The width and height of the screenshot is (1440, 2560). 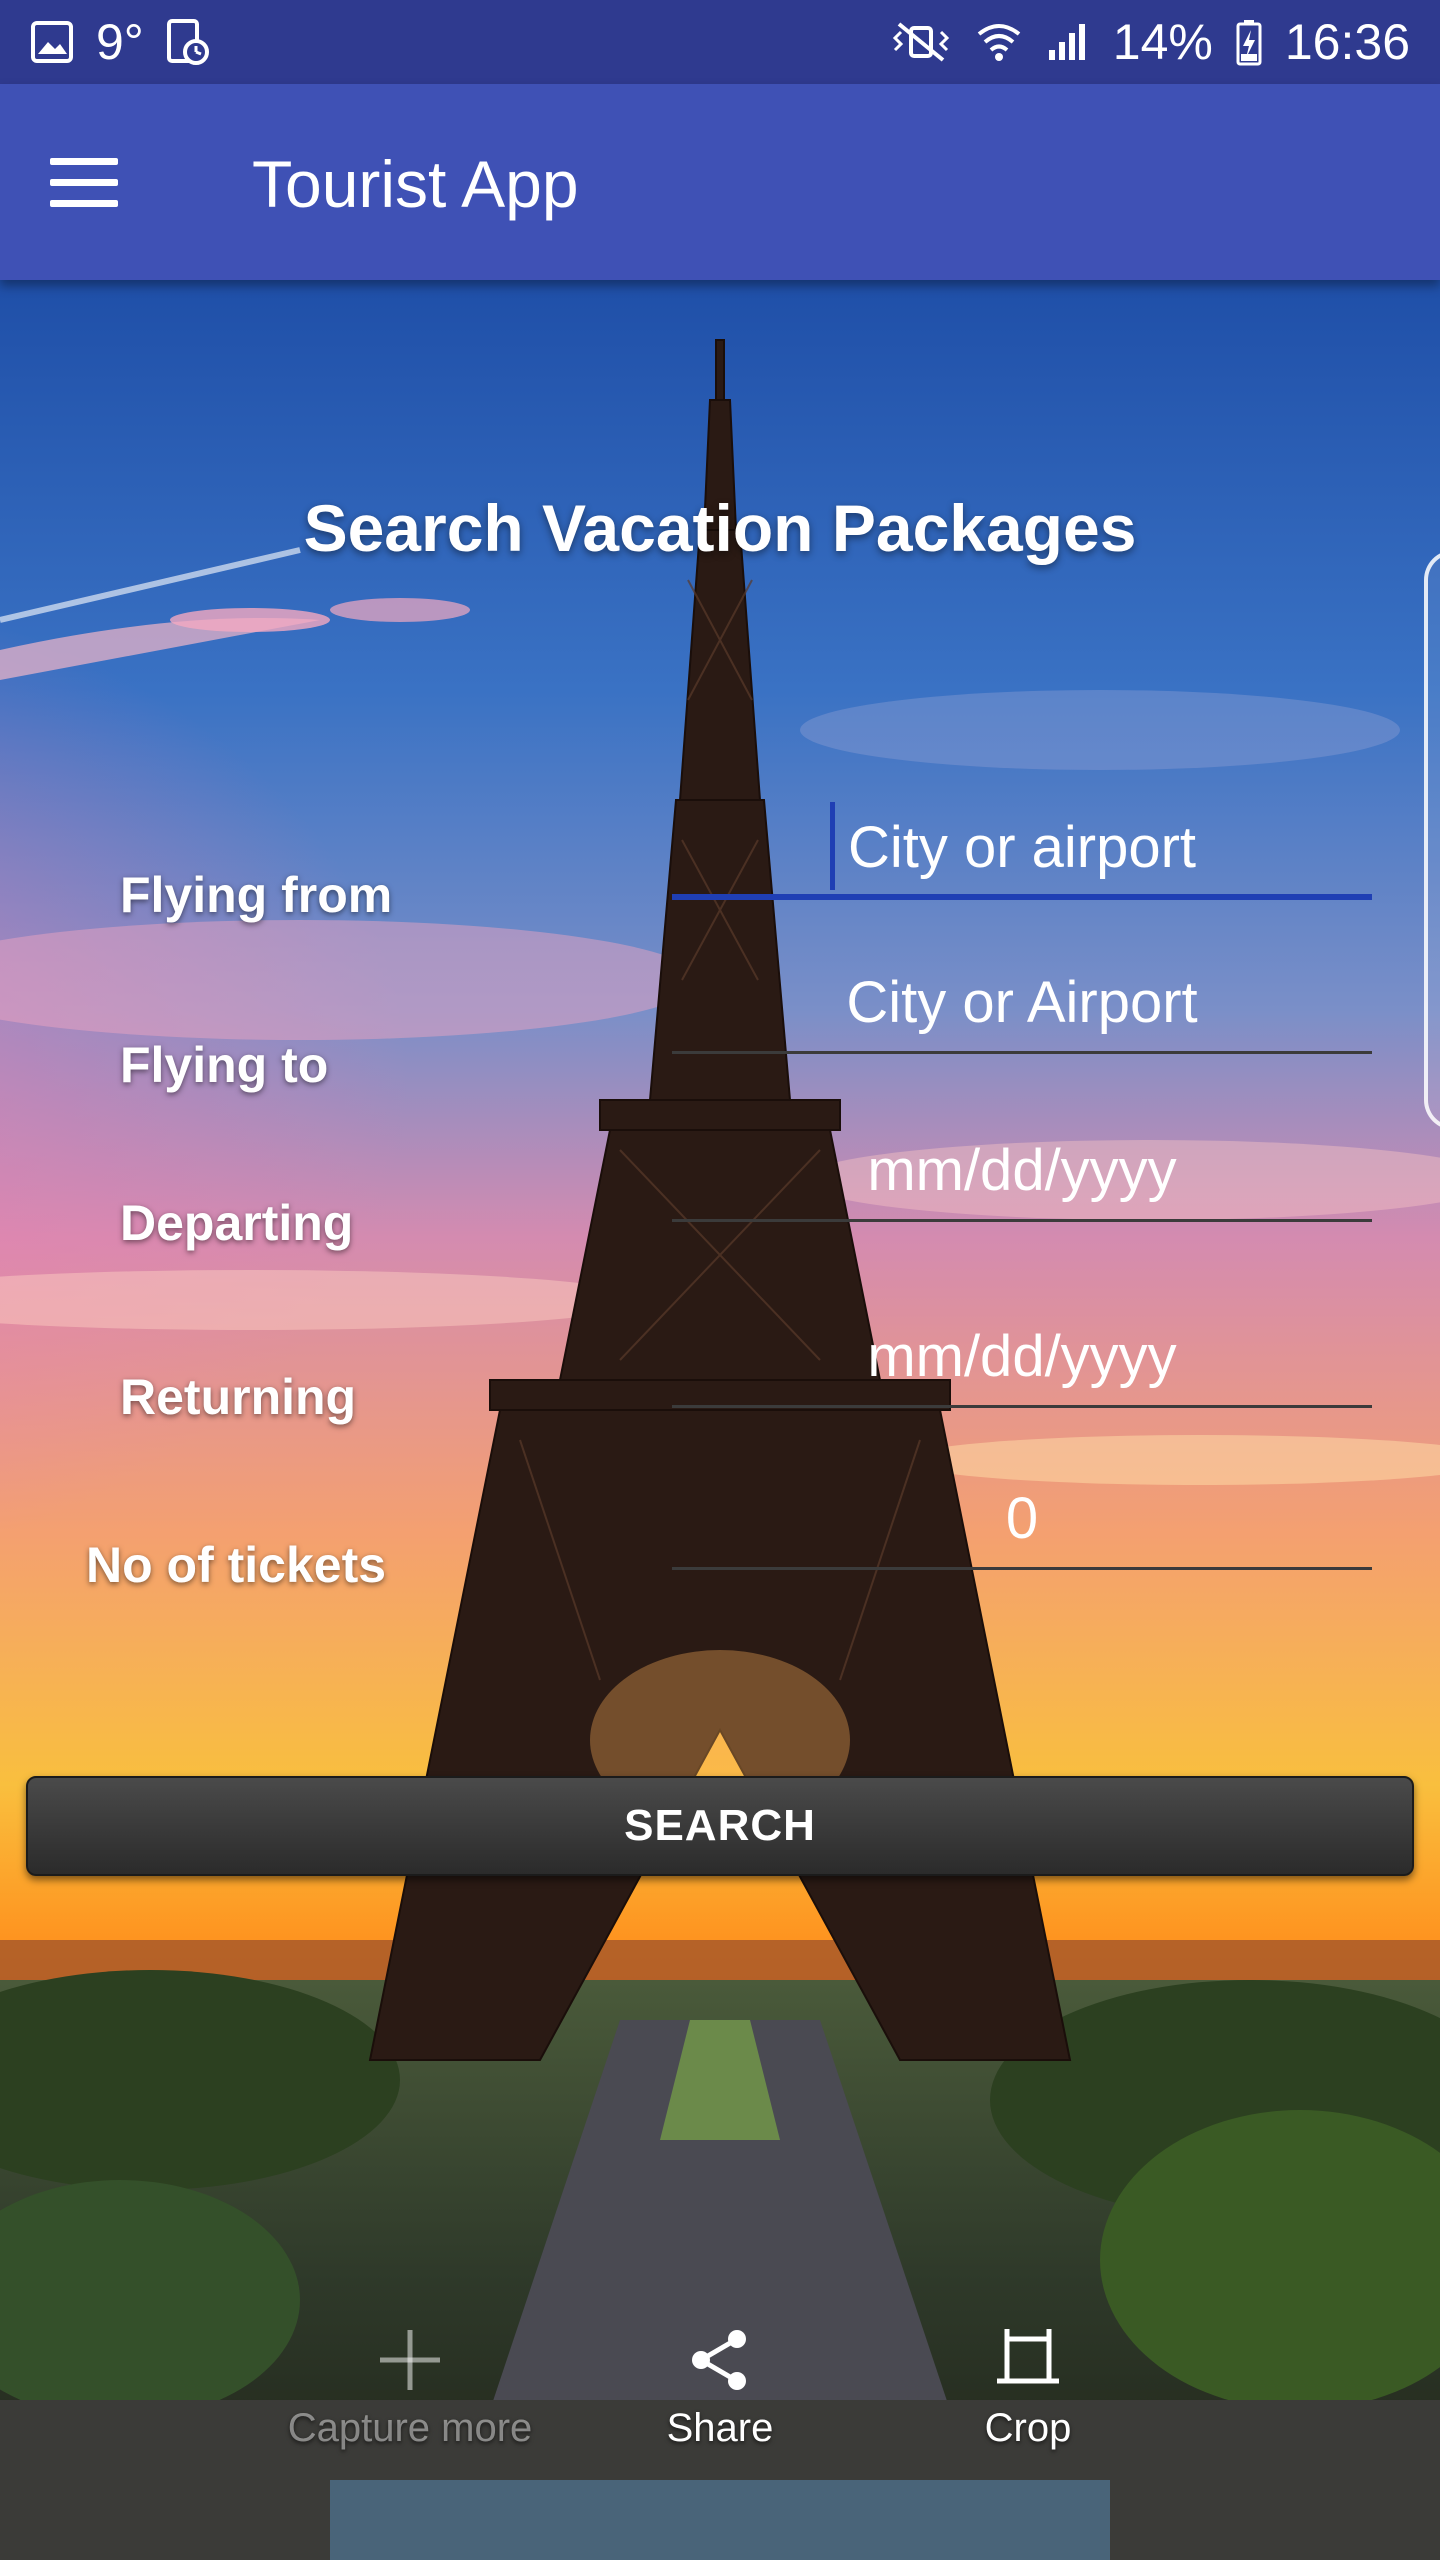 I want to click on flying-to-label: Flying to, so click(x=224, y=1065).